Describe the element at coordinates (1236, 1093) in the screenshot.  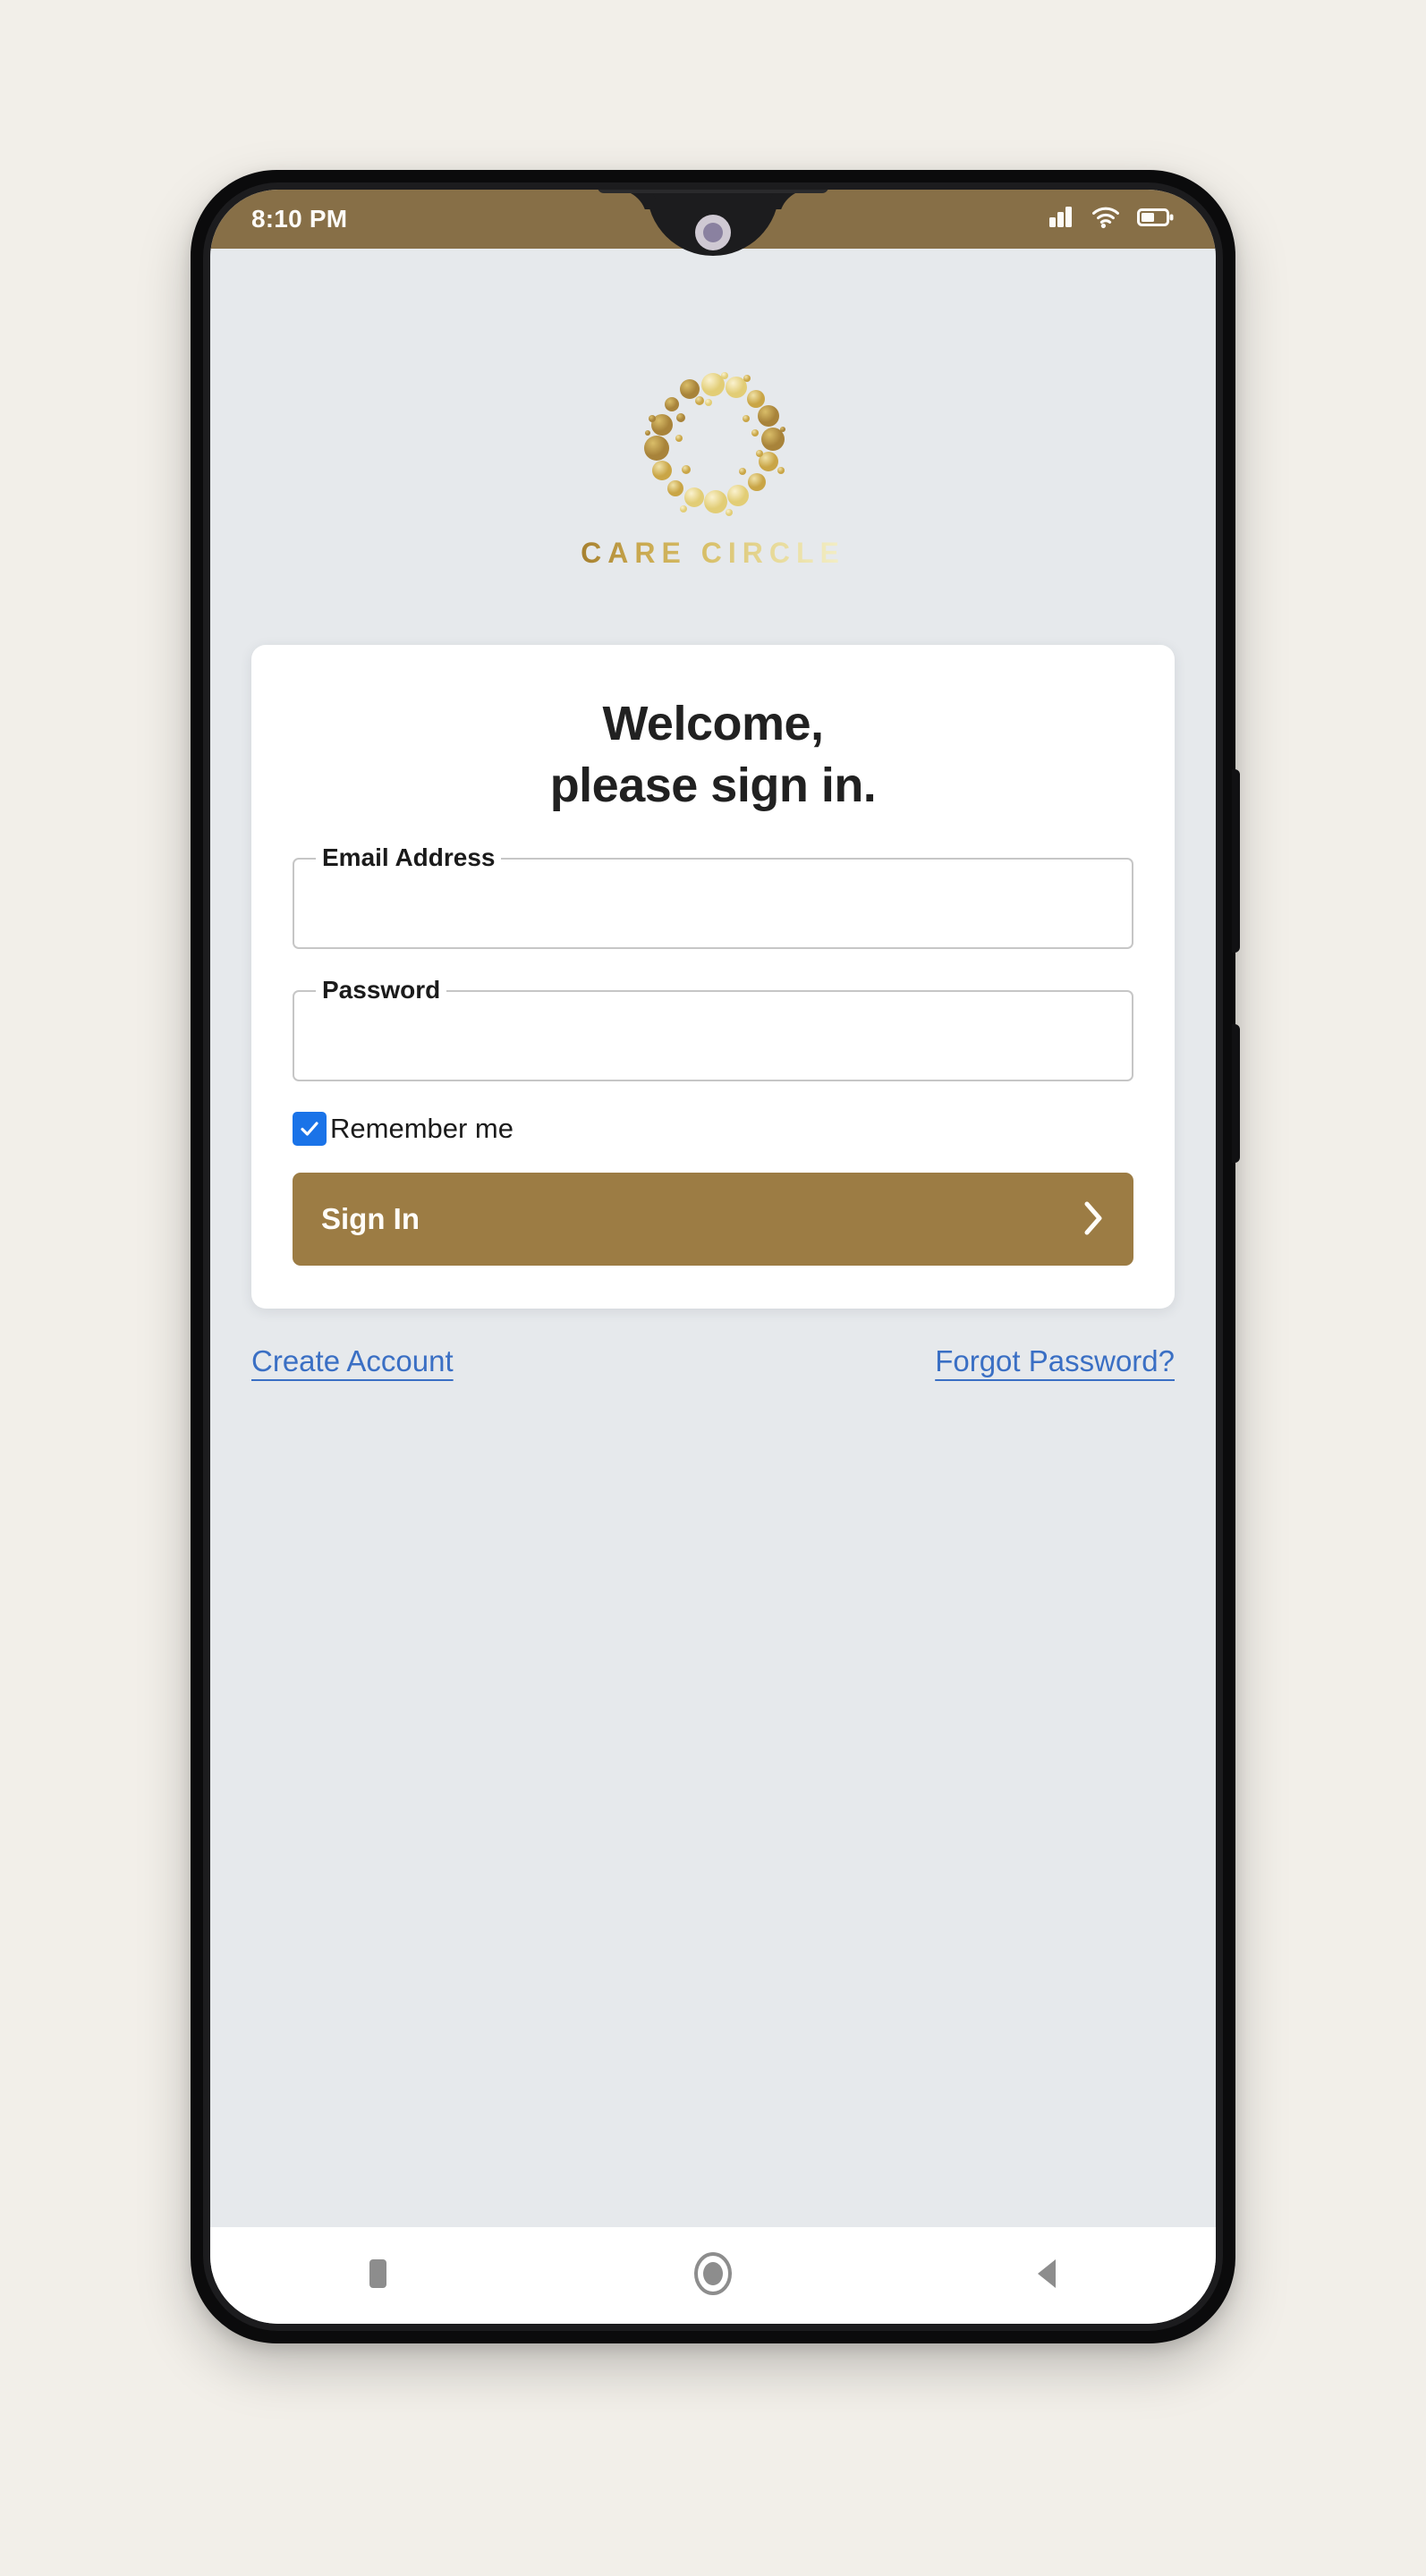
I see `power-button` at that location.